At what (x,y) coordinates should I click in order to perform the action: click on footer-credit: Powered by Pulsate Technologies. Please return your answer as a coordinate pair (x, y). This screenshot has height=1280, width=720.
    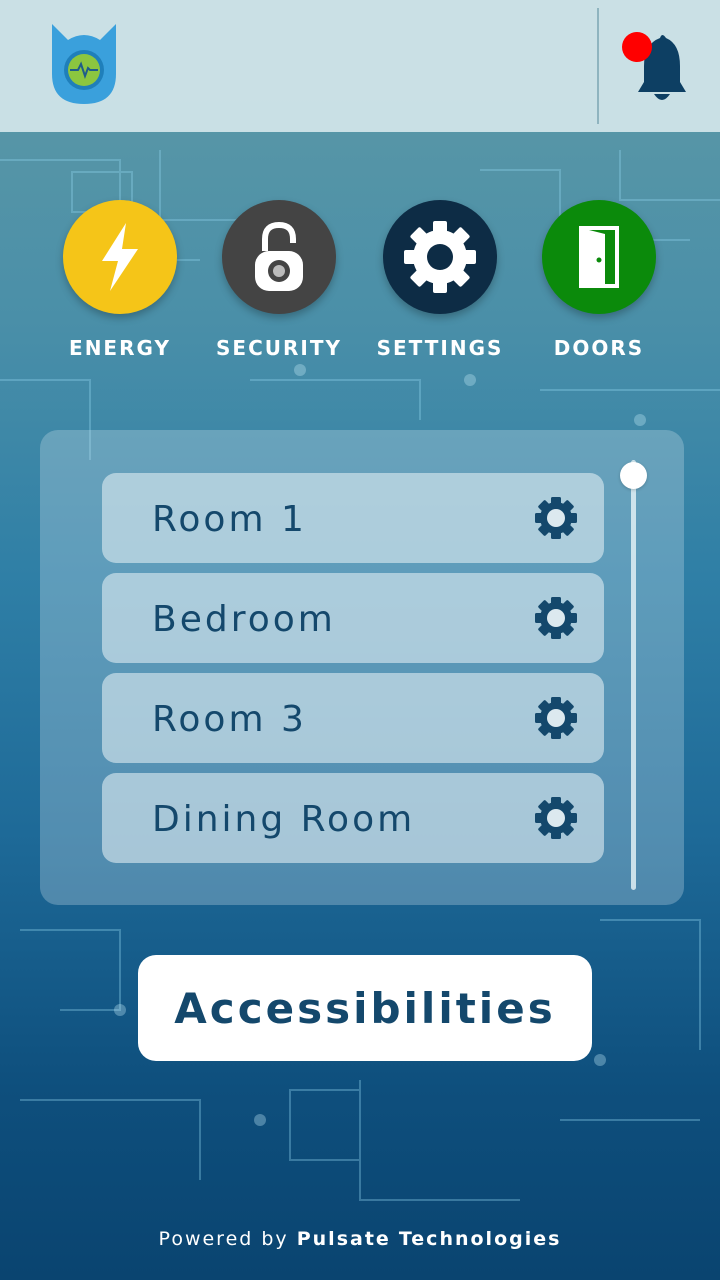
    Looking at the image, I should click on (360, 1239).